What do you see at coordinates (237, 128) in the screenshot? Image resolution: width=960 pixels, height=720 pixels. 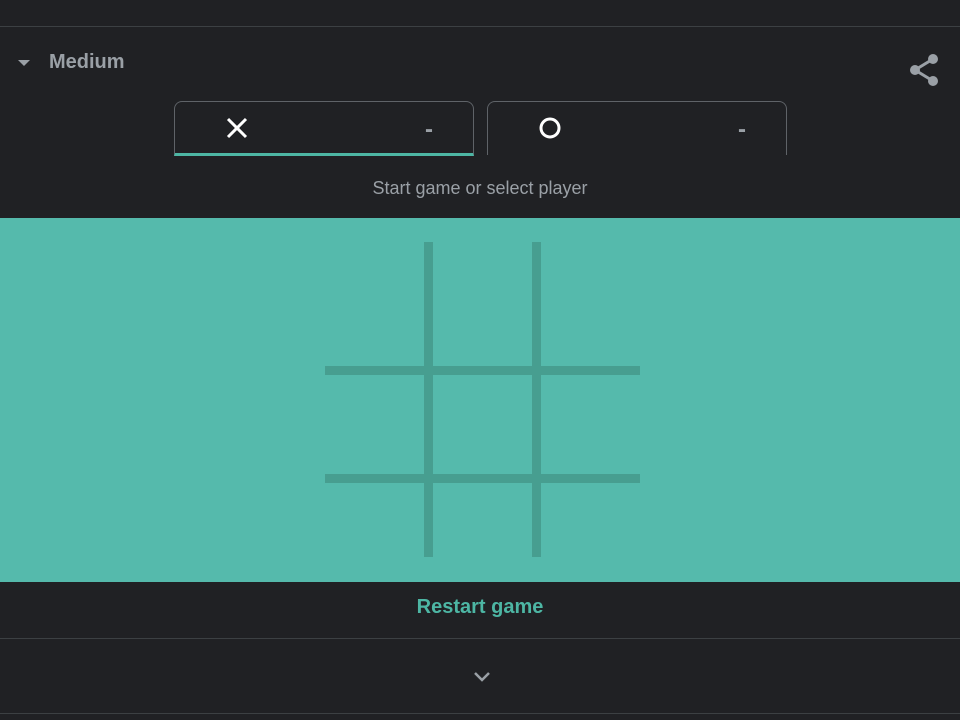 I see `x-mark-icon` at bounding box center [237, 128].